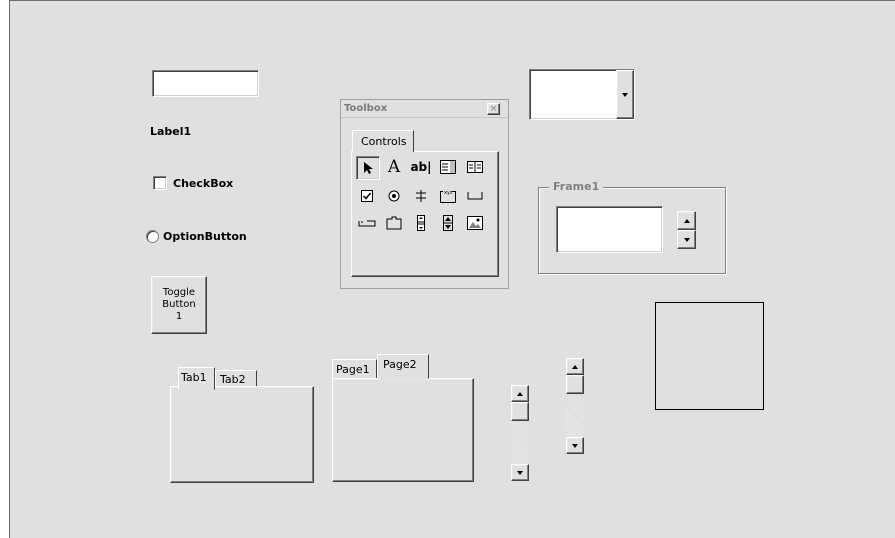 This screenshot has width=895, height=538. Describe the element at coordinates (609, 229) in the screenshot. I see `frame-textbox` at that location.